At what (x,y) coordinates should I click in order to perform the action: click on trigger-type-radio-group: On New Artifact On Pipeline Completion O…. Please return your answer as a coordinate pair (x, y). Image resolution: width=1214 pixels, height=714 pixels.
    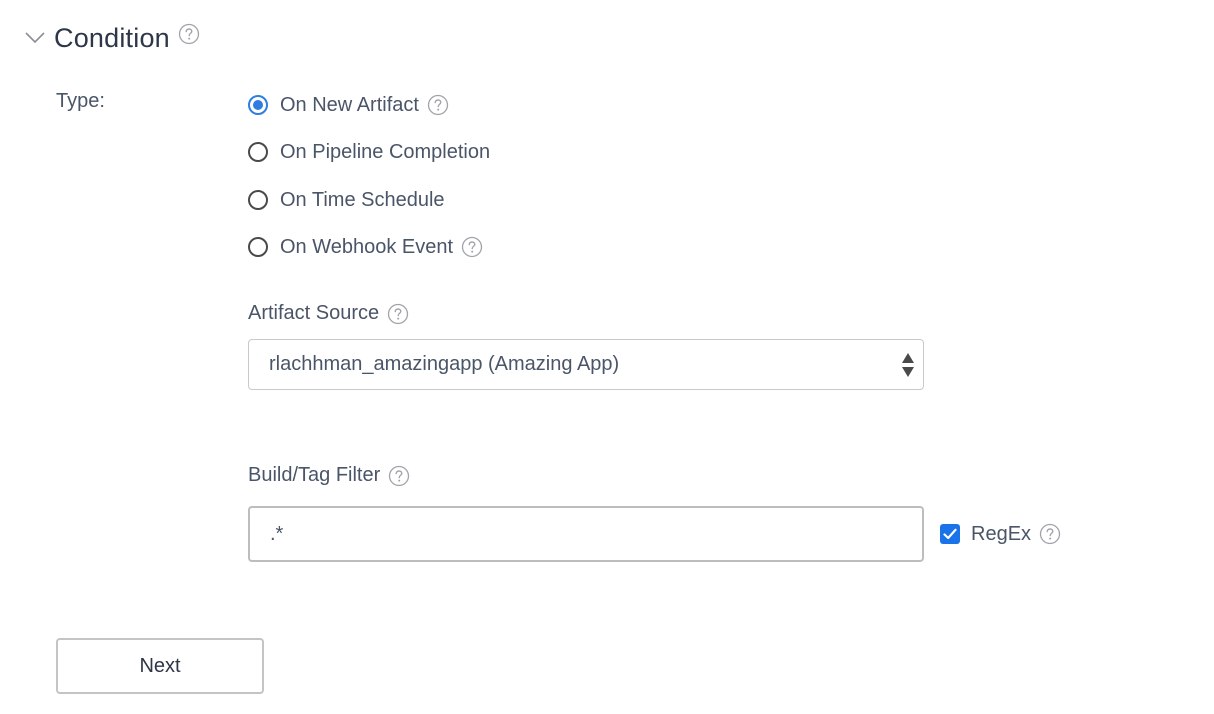
    Looking at the image, I should click on (373, 182).